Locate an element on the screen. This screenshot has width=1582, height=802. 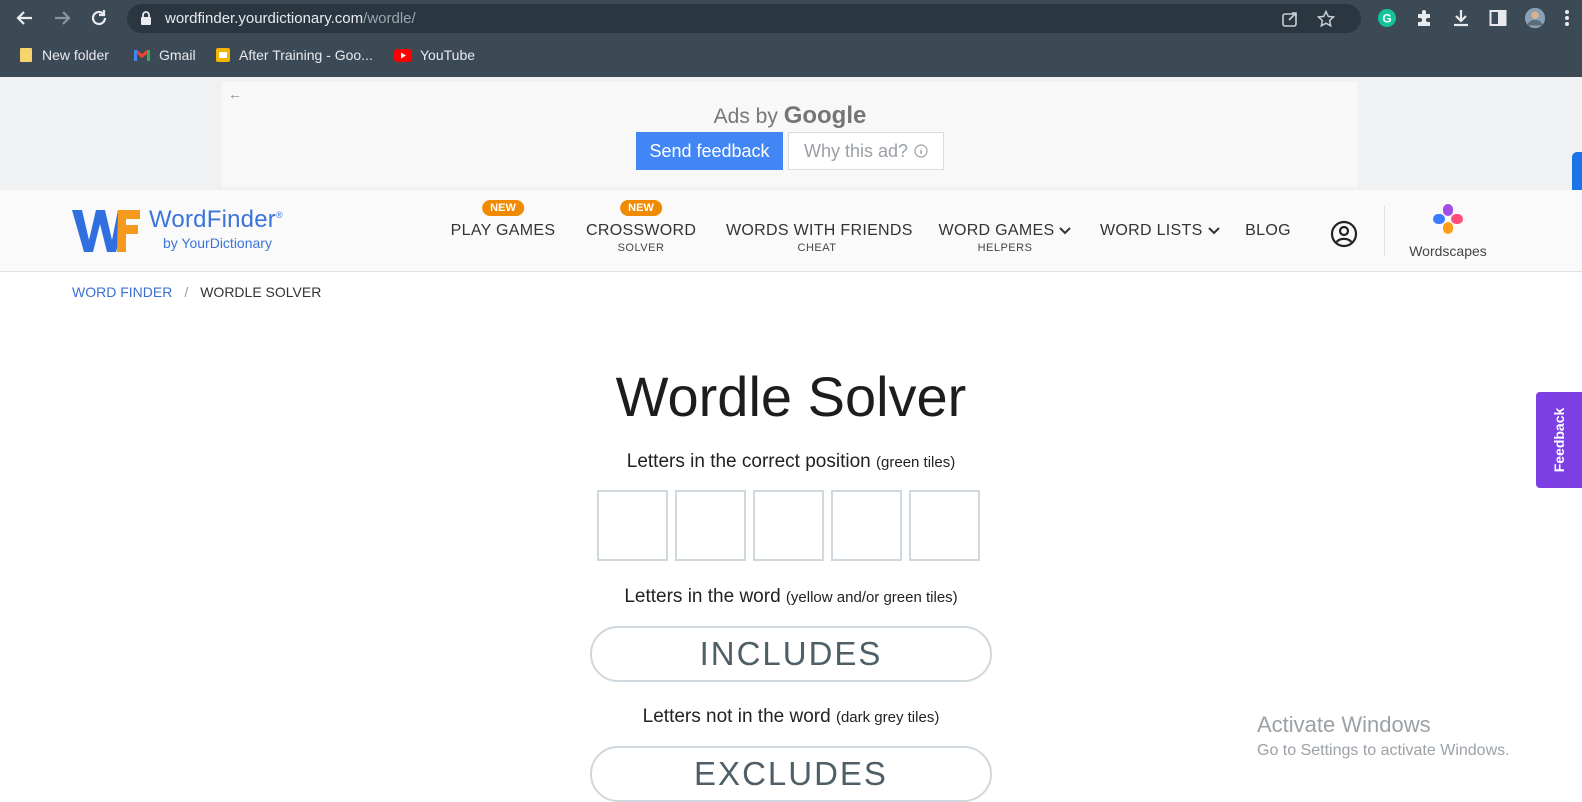
browser-toolbar: wordfinder.yourdictionary.com/wordle/ G is located at coordinates (791, 18).